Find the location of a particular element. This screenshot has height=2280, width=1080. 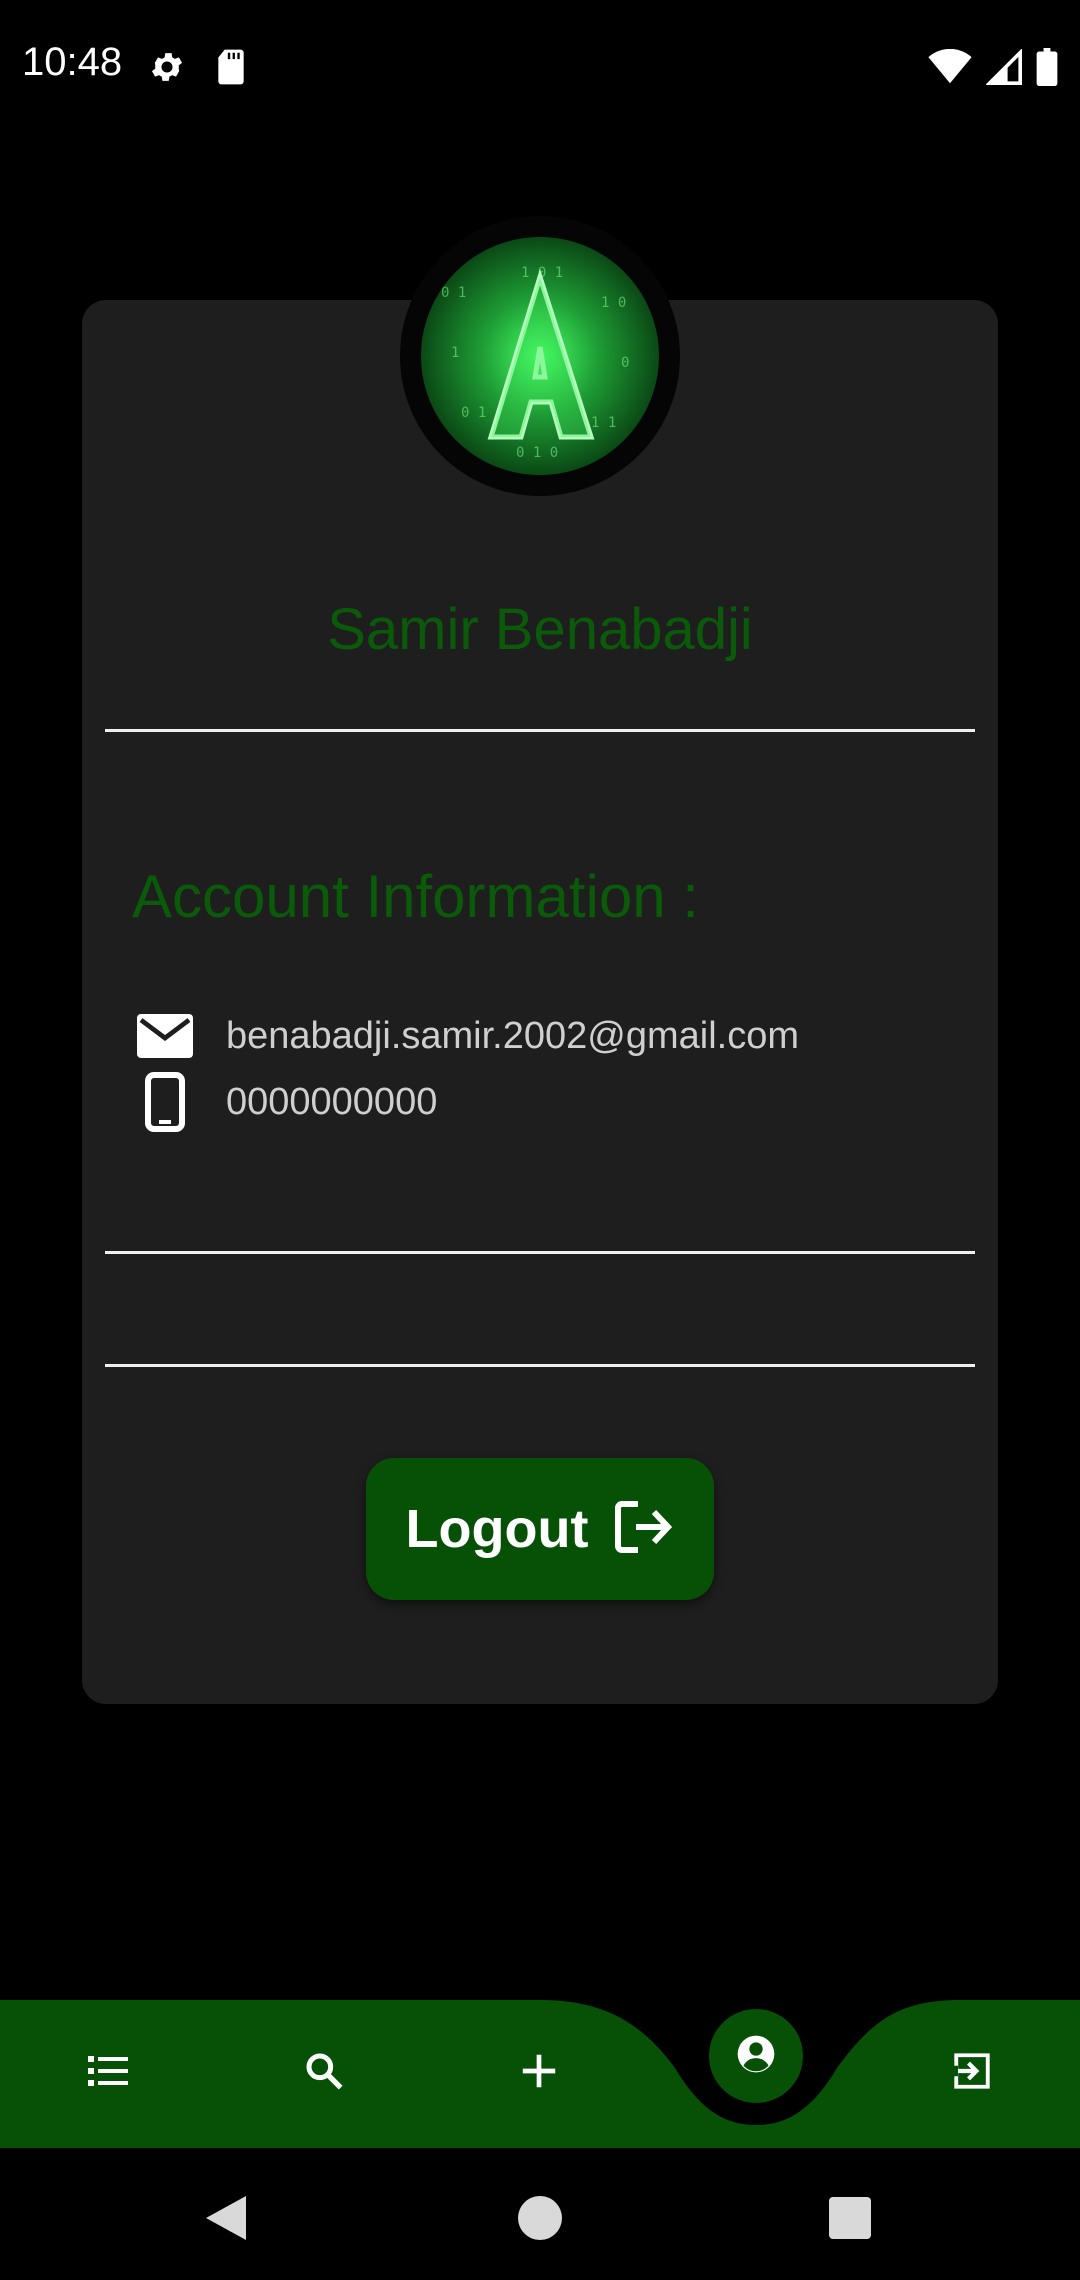

avatar-image: 0 11 0 10 0 11 1 1 0 10 1 0 is located at coordinates (540, 356).